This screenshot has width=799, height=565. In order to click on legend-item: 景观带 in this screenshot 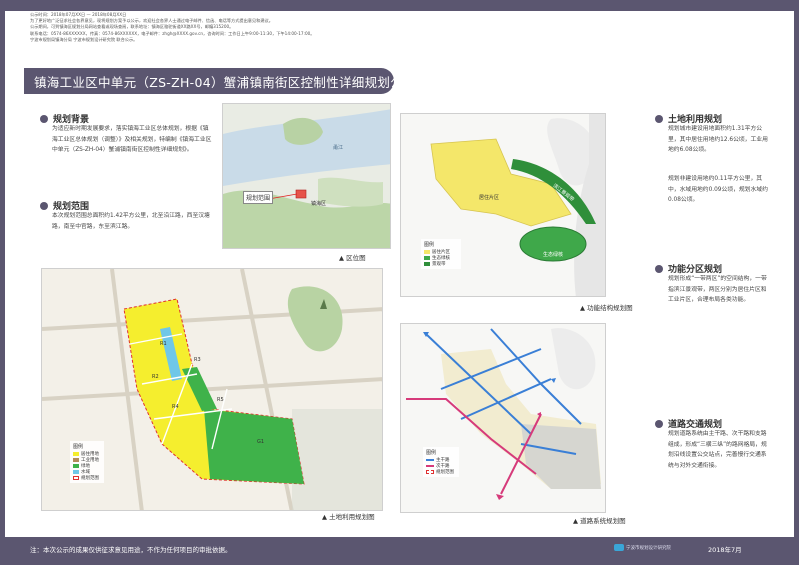, I will do `click(441, 264)`.